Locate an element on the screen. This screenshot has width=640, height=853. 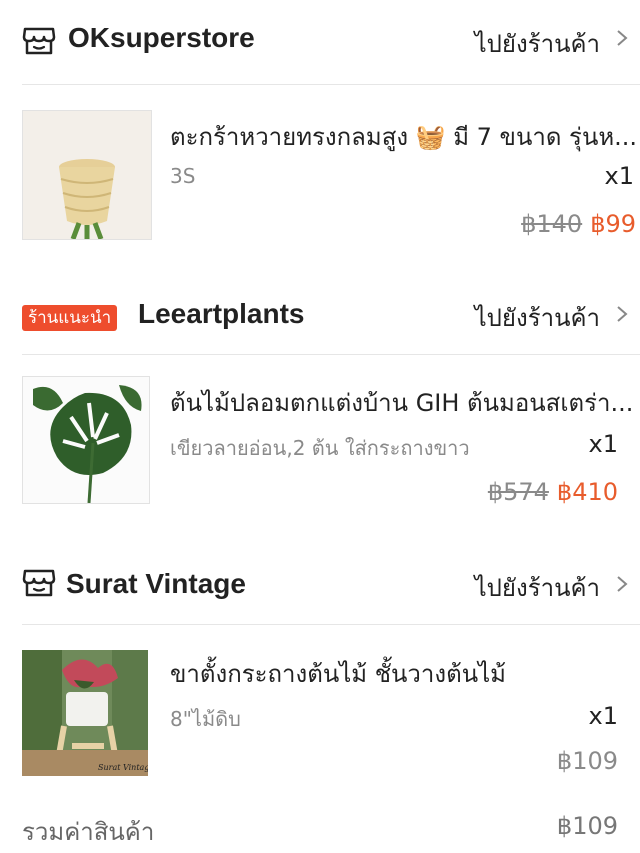
price-group: ฿140 ฿99 is located at coordinates (578, 224).